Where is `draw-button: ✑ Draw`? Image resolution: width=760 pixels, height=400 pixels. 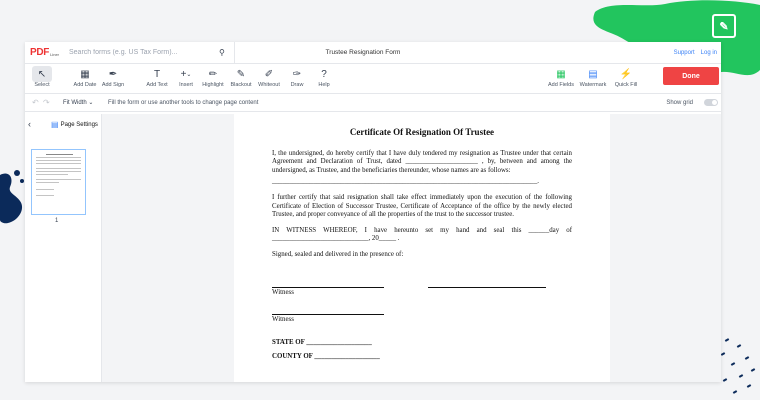 draw-button: ✑ Draw is located at coordinates (297, 77).